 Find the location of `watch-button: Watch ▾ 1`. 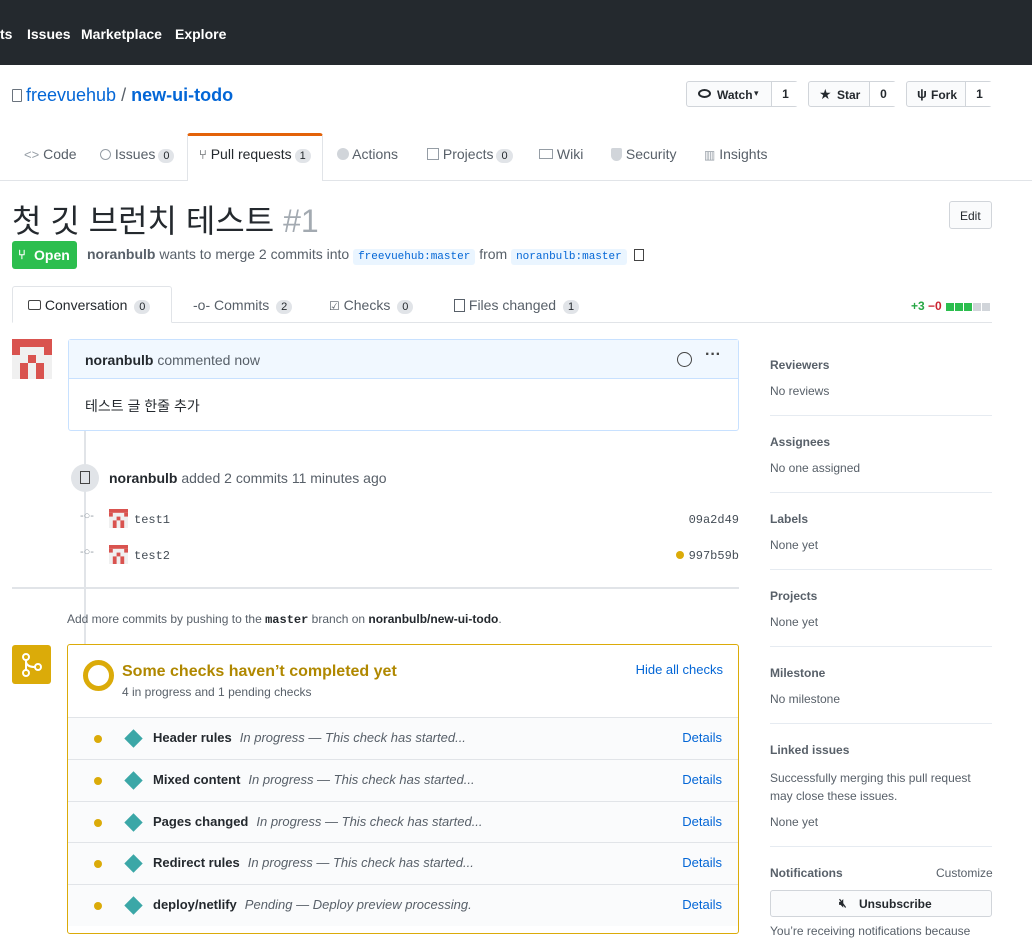

watch-button: Watch ▾ 1 is located at coordinates (742, 94).